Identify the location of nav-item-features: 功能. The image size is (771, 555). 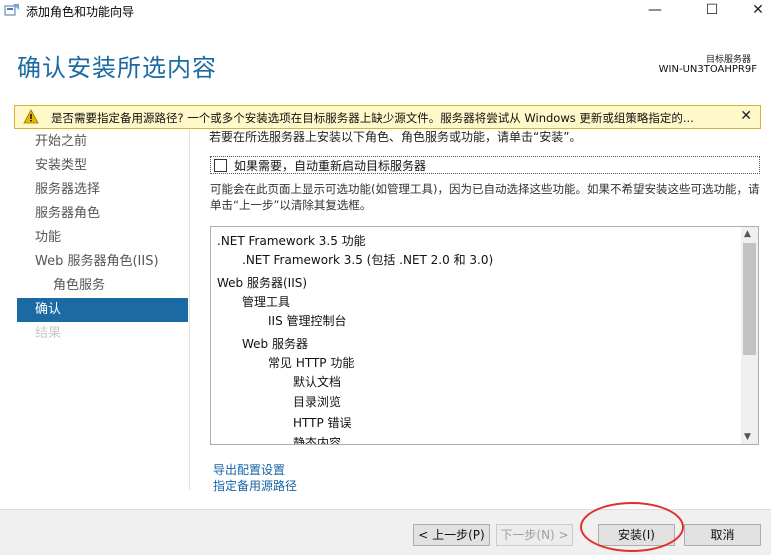
(102, 238).